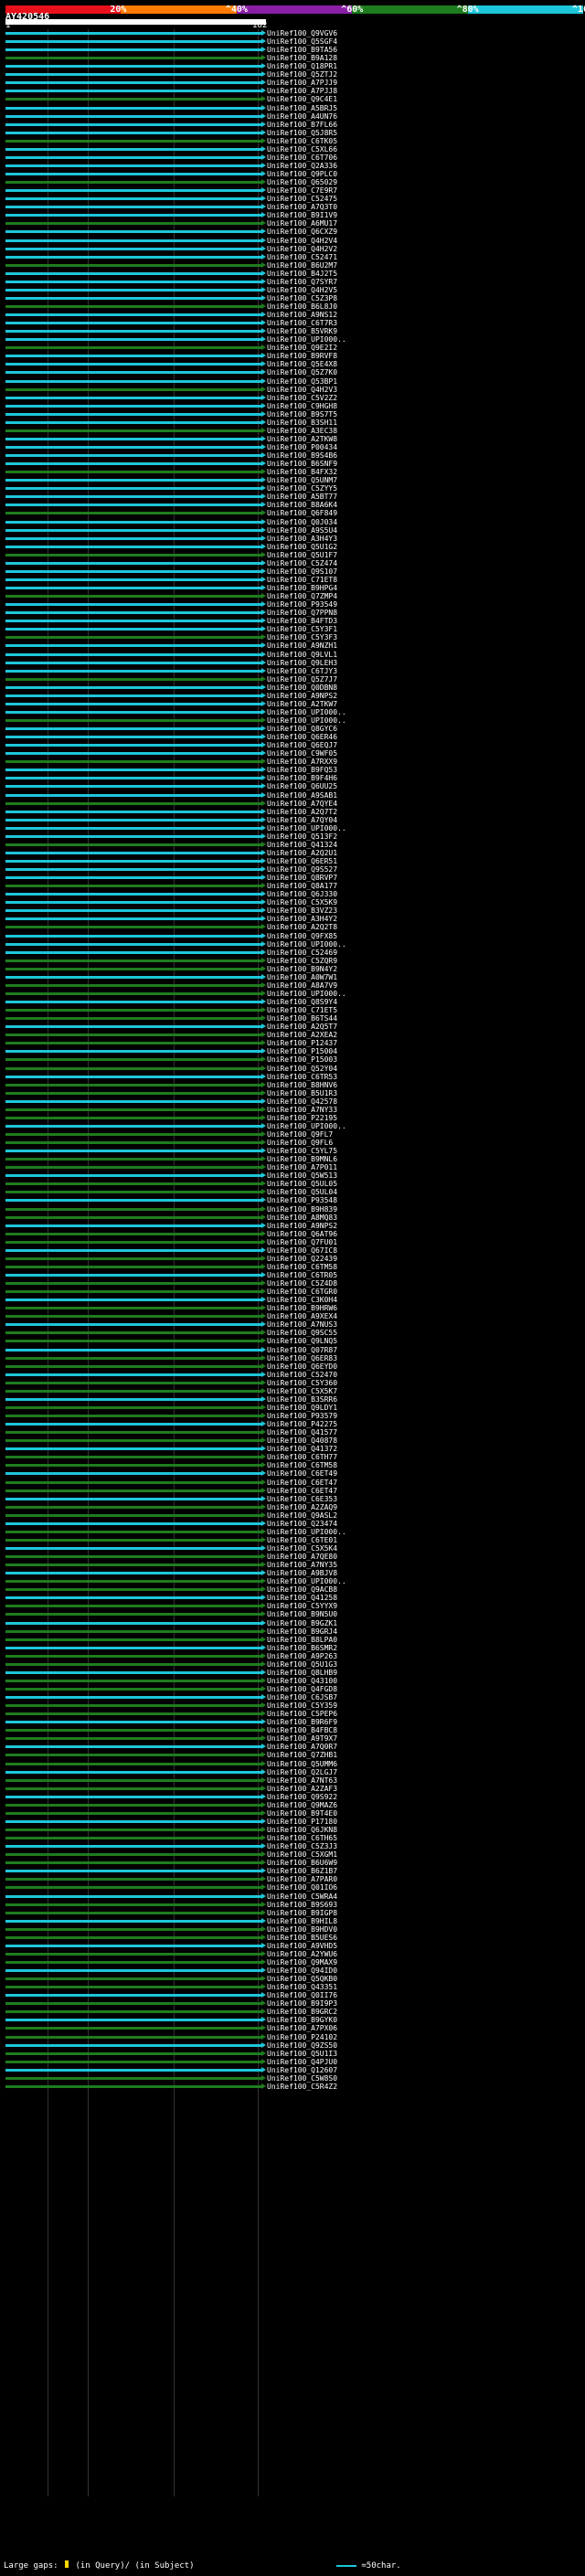 This screenshot has height=2576, width=585. What do you see at coordinates (293, 1333) in the screenshot?
I see `hit-row: UniRef100_Q9SC55` at bounding box center [293, 1333].